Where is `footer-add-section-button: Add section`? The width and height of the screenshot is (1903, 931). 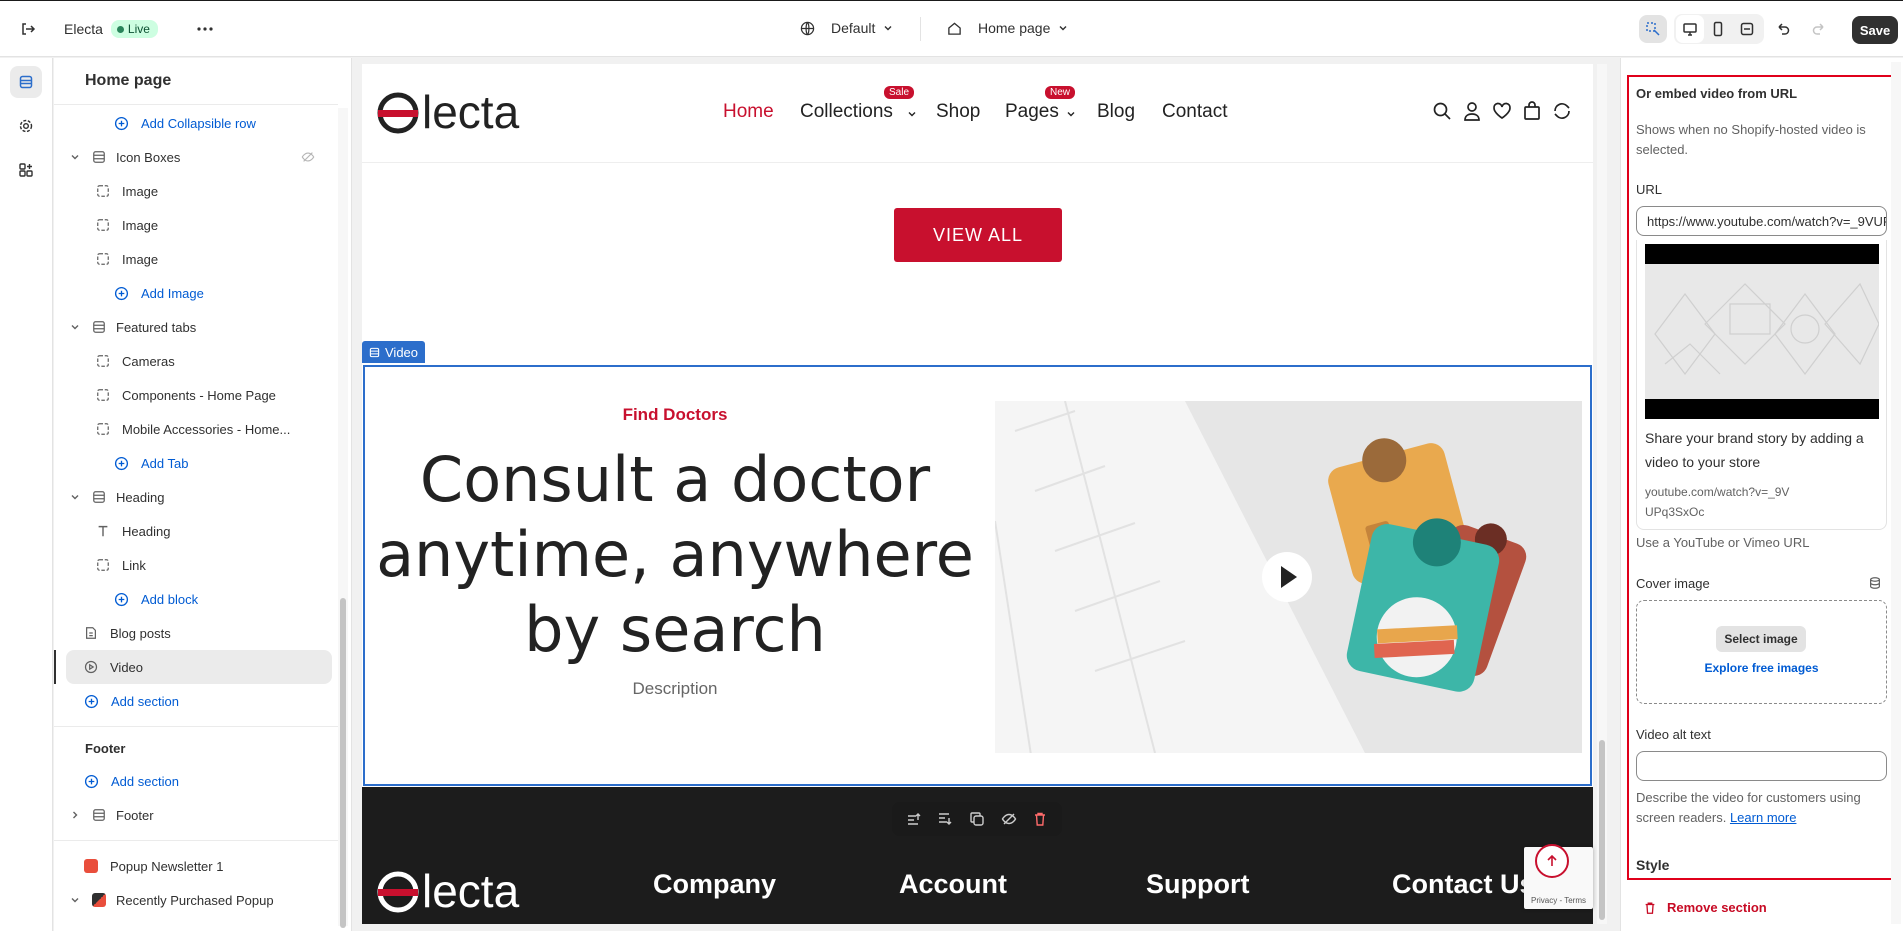 footer-add-section-button: Add section is located at coordinates (193, 781).